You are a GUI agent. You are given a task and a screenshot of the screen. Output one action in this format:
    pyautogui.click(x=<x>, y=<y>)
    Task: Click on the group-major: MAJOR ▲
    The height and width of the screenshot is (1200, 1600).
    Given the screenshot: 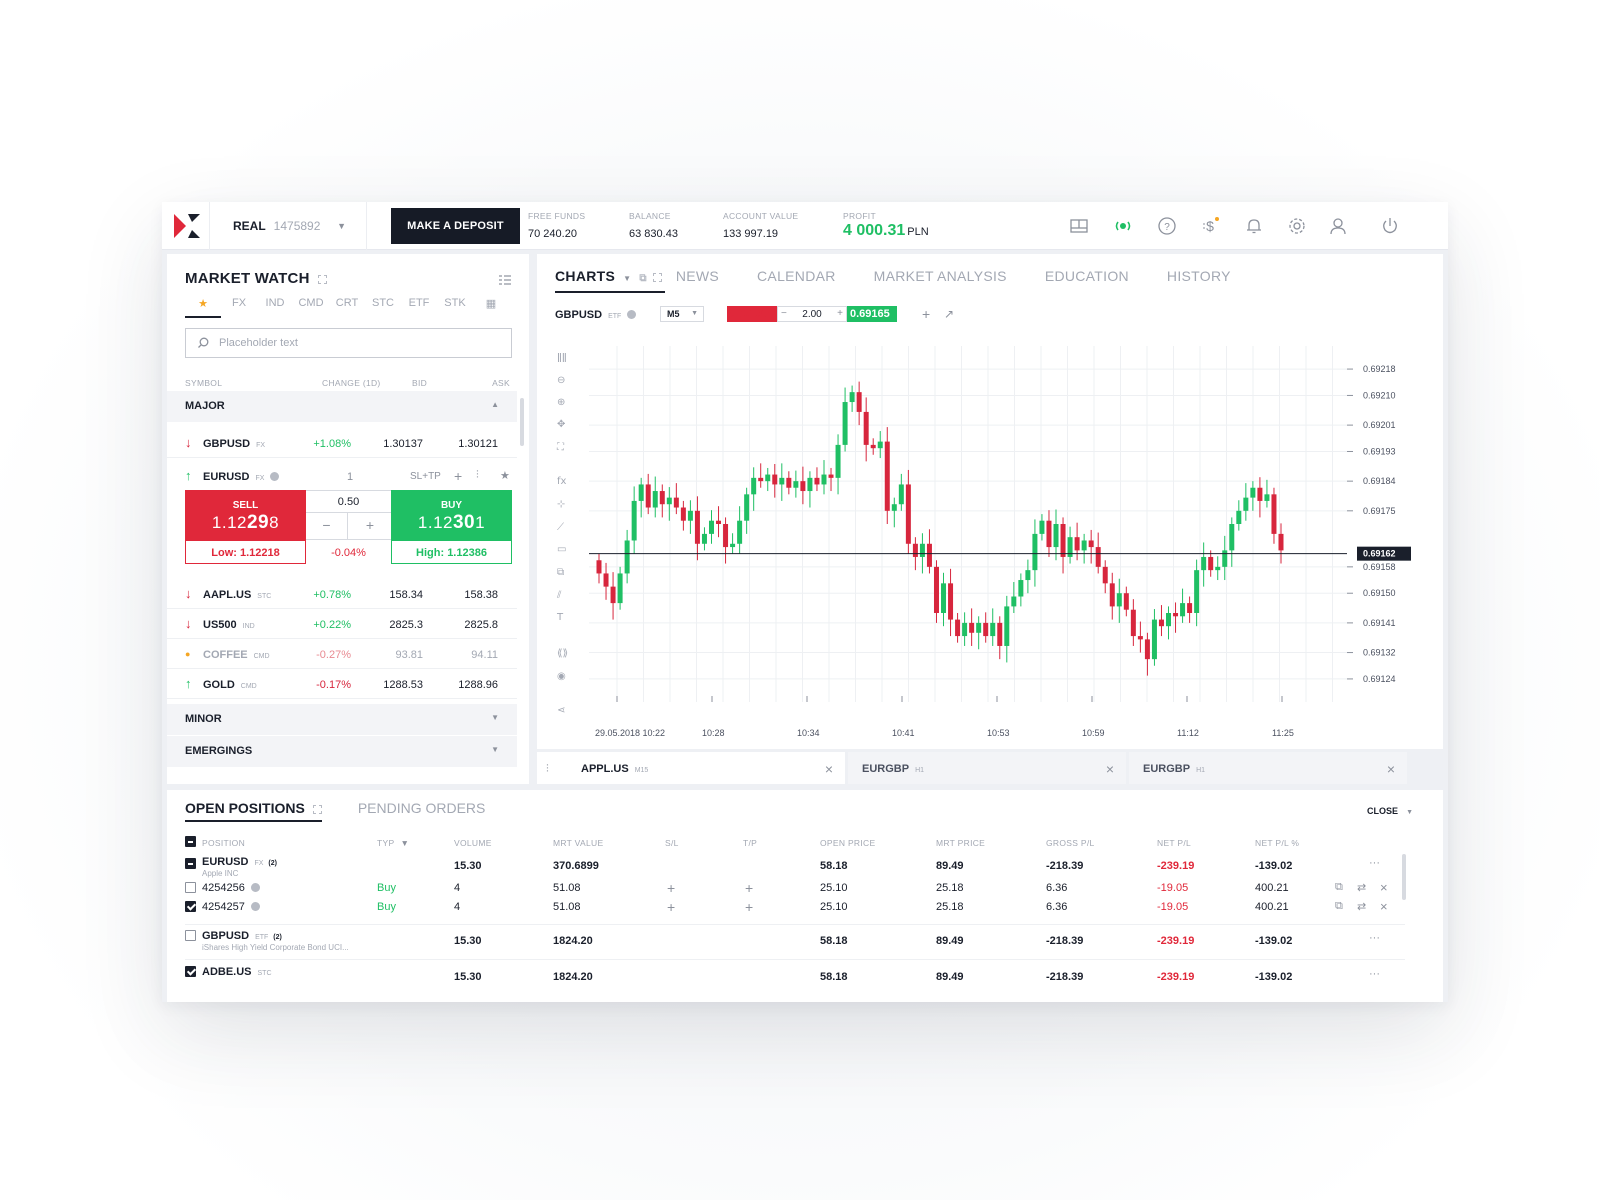 What is the action you would take?
    pyautogui.click(x=342, y=406)
    